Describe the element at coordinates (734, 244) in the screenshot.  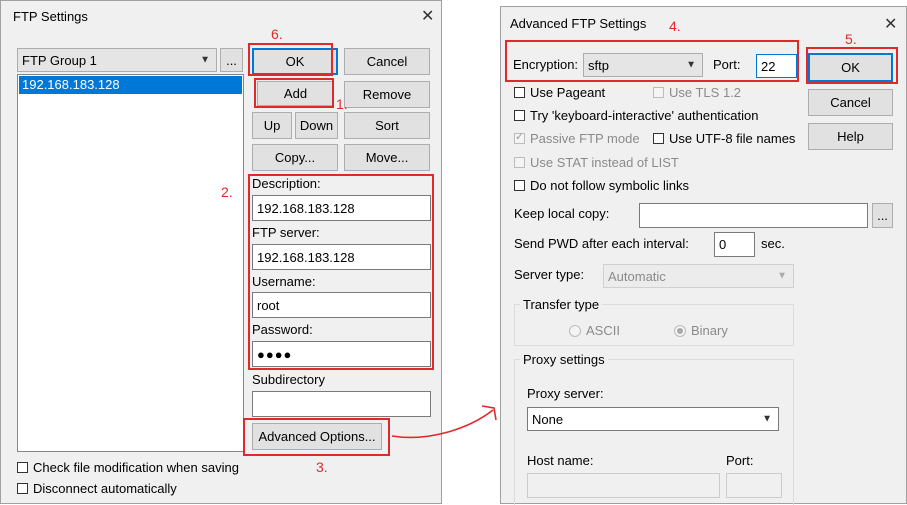
I see `send-pwd-input: 0` at that location.